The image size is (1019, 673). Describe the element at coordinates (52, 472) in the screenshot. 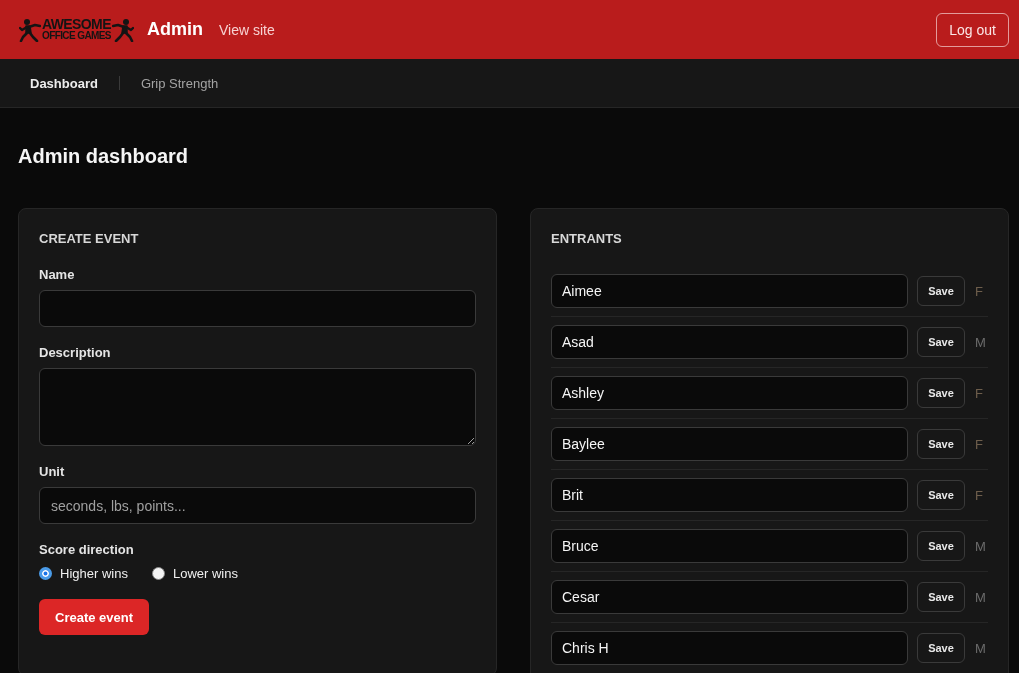

I see `field-label: Unit` at that location.